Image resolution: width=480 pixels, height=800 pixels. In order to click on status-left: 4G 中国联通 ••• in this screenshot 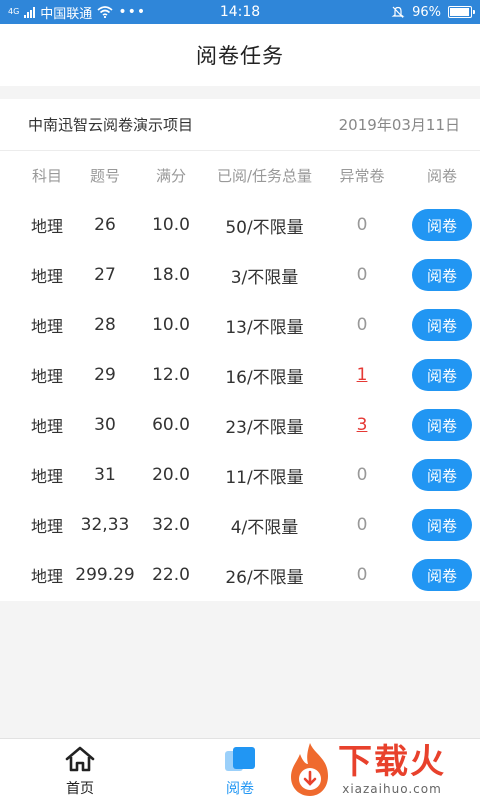, I will do `click(98, 12)`.